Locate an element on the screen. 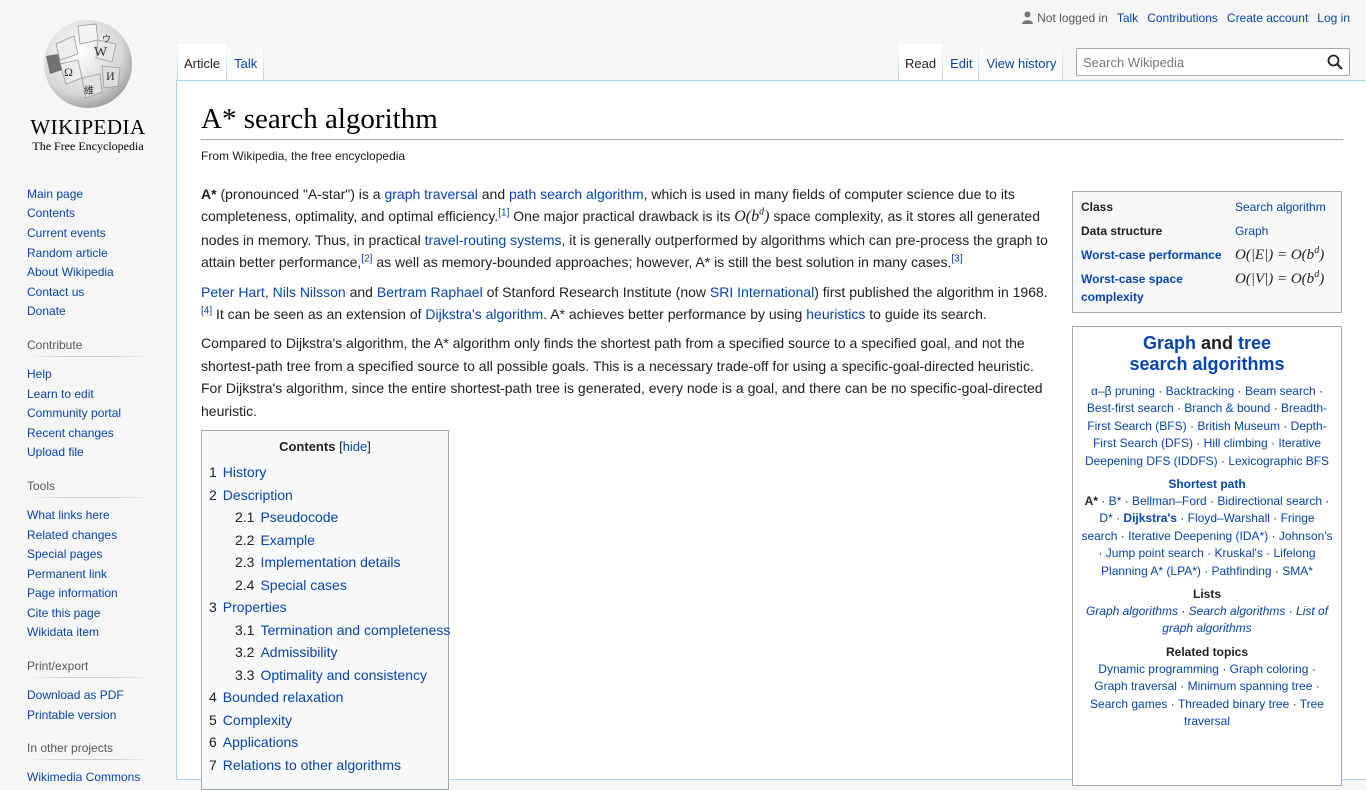  navbox-link-beam-search: Beam search is located at coordinates (1280, 391).